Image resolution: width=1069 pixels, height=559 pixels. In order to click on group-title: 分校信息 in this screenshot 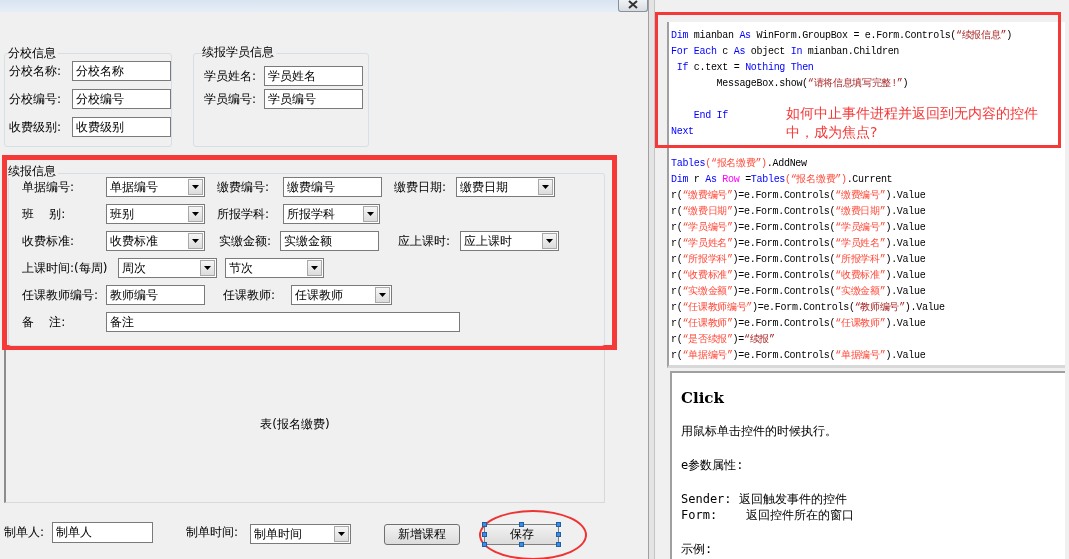, I will do `click(33, 53)`.